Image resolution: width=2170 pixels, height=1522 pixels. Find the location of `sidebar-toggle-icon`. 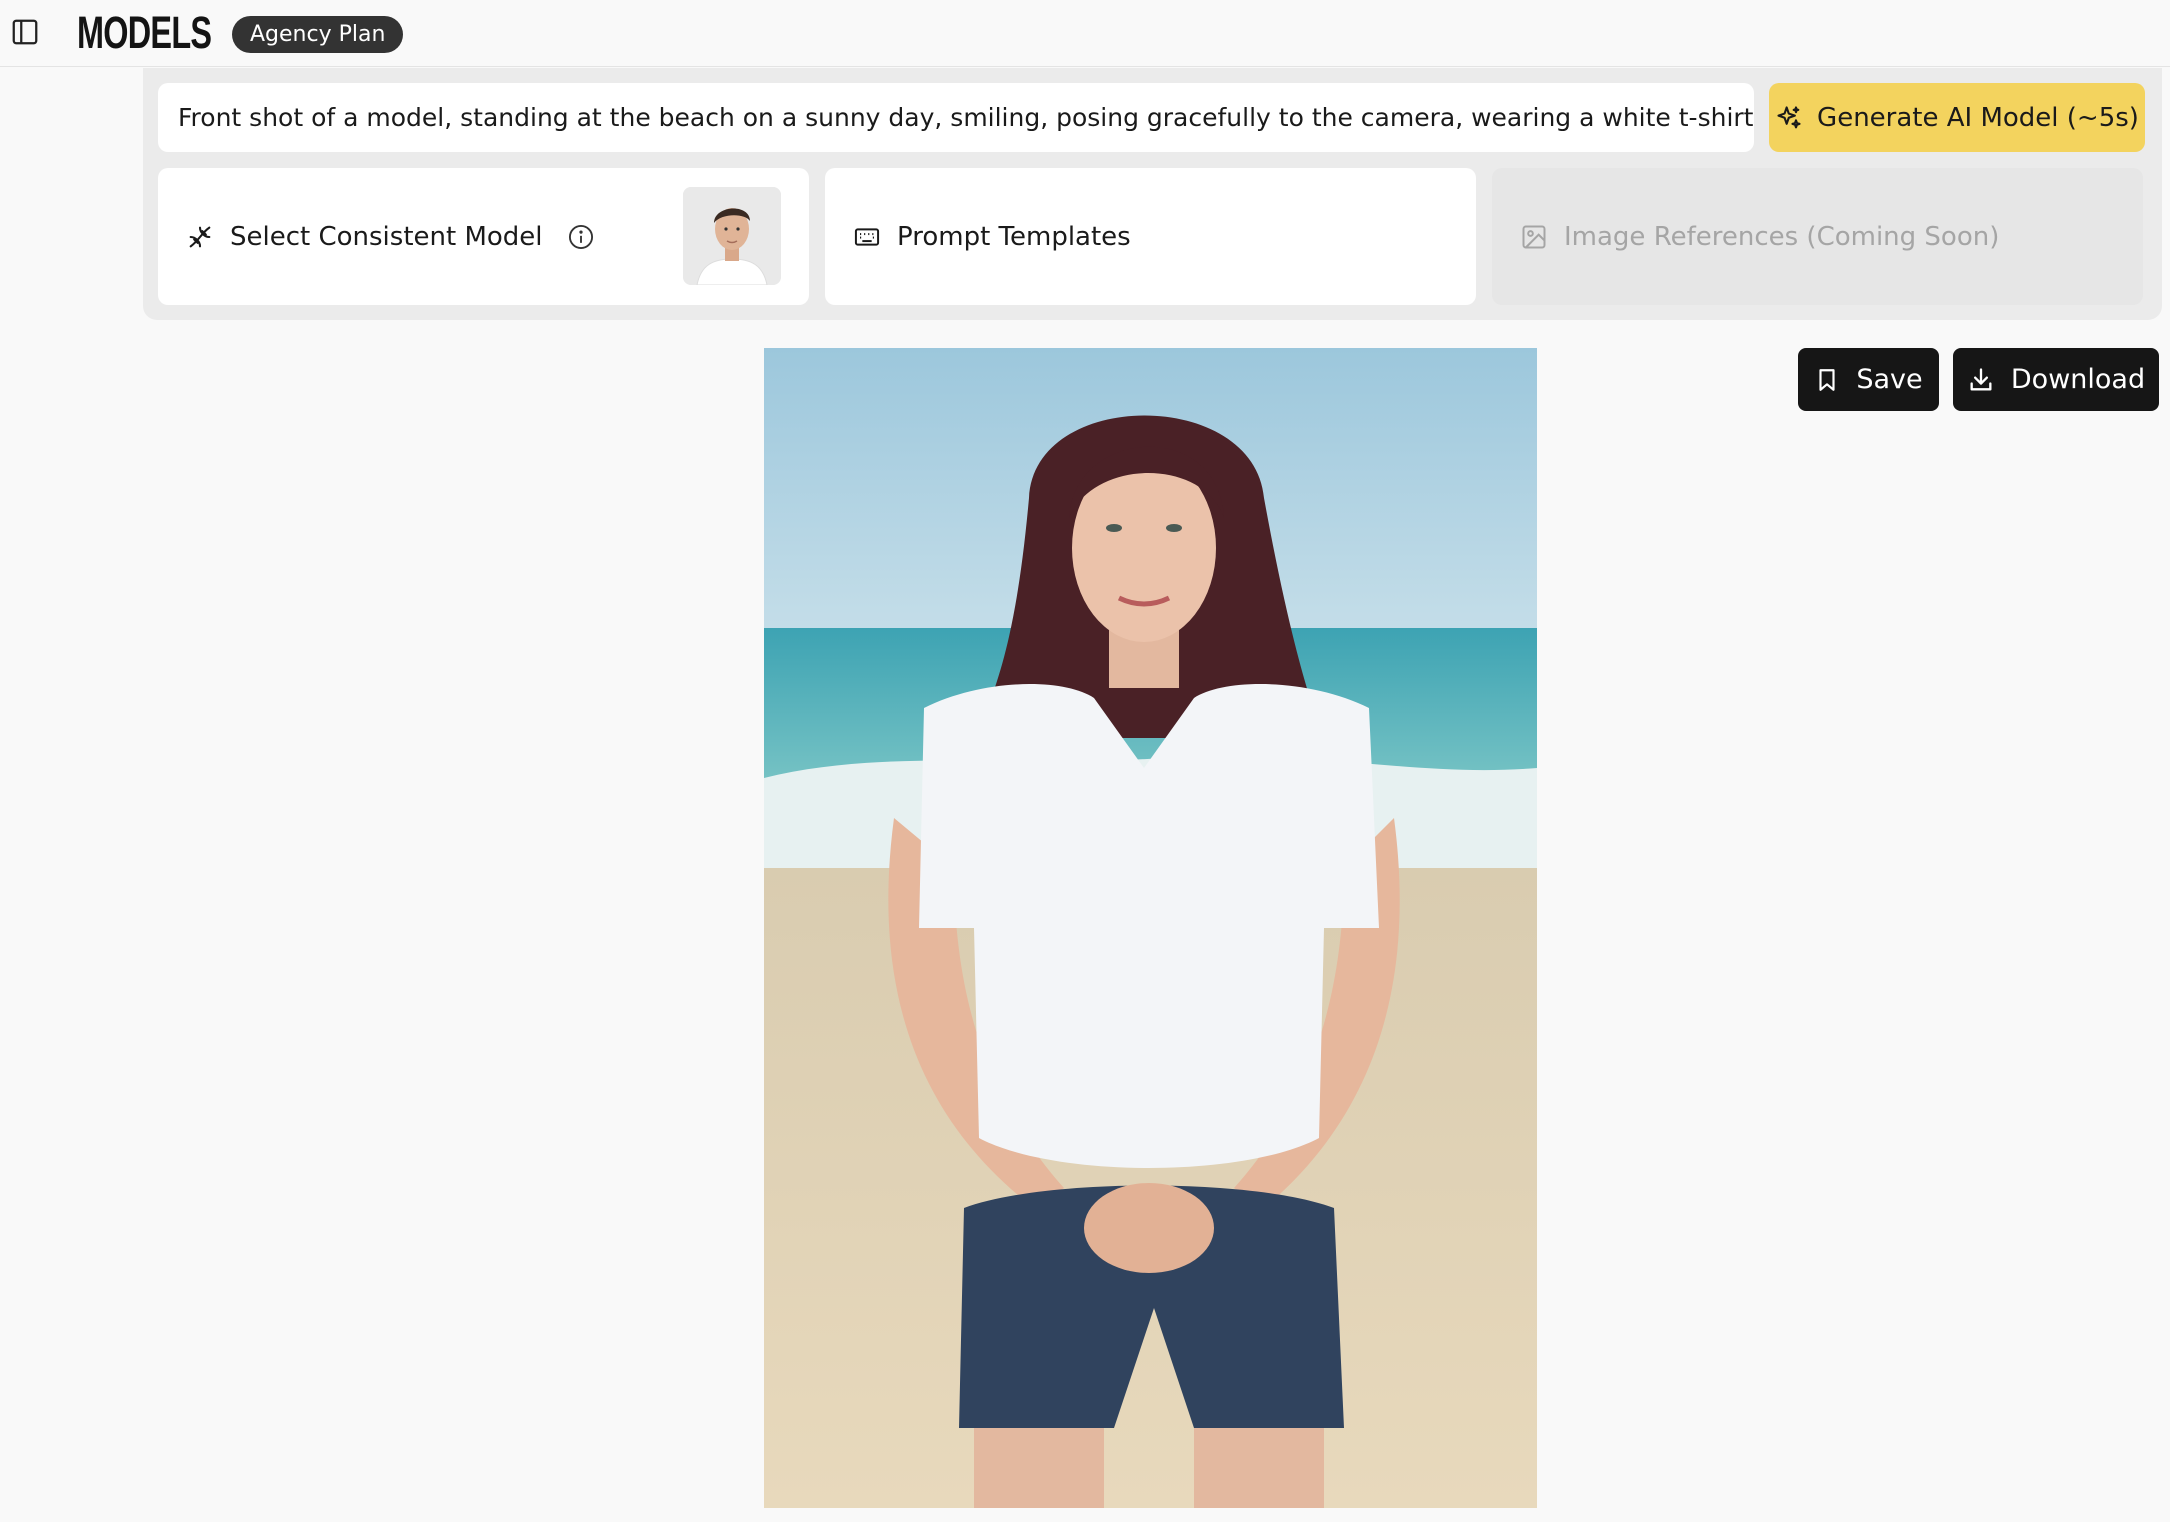

sidebar-toggle-icon is located at coordinates (25, 32).